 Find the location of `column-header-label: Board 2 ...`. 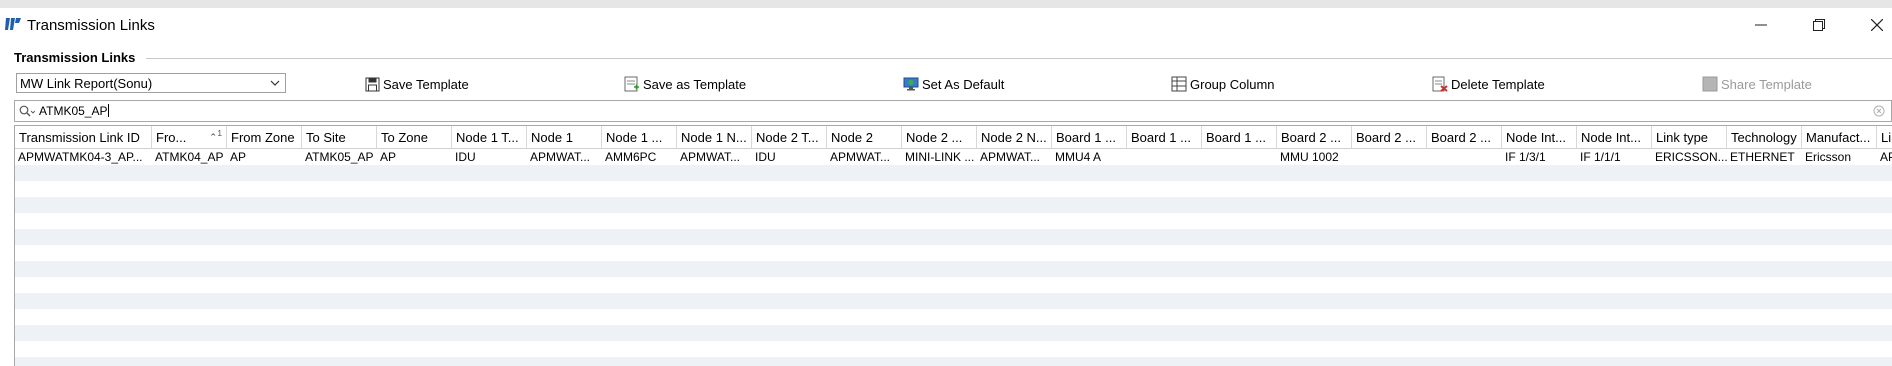

column-header-label: Board 2 ... is located at coordinates (1311, 137).